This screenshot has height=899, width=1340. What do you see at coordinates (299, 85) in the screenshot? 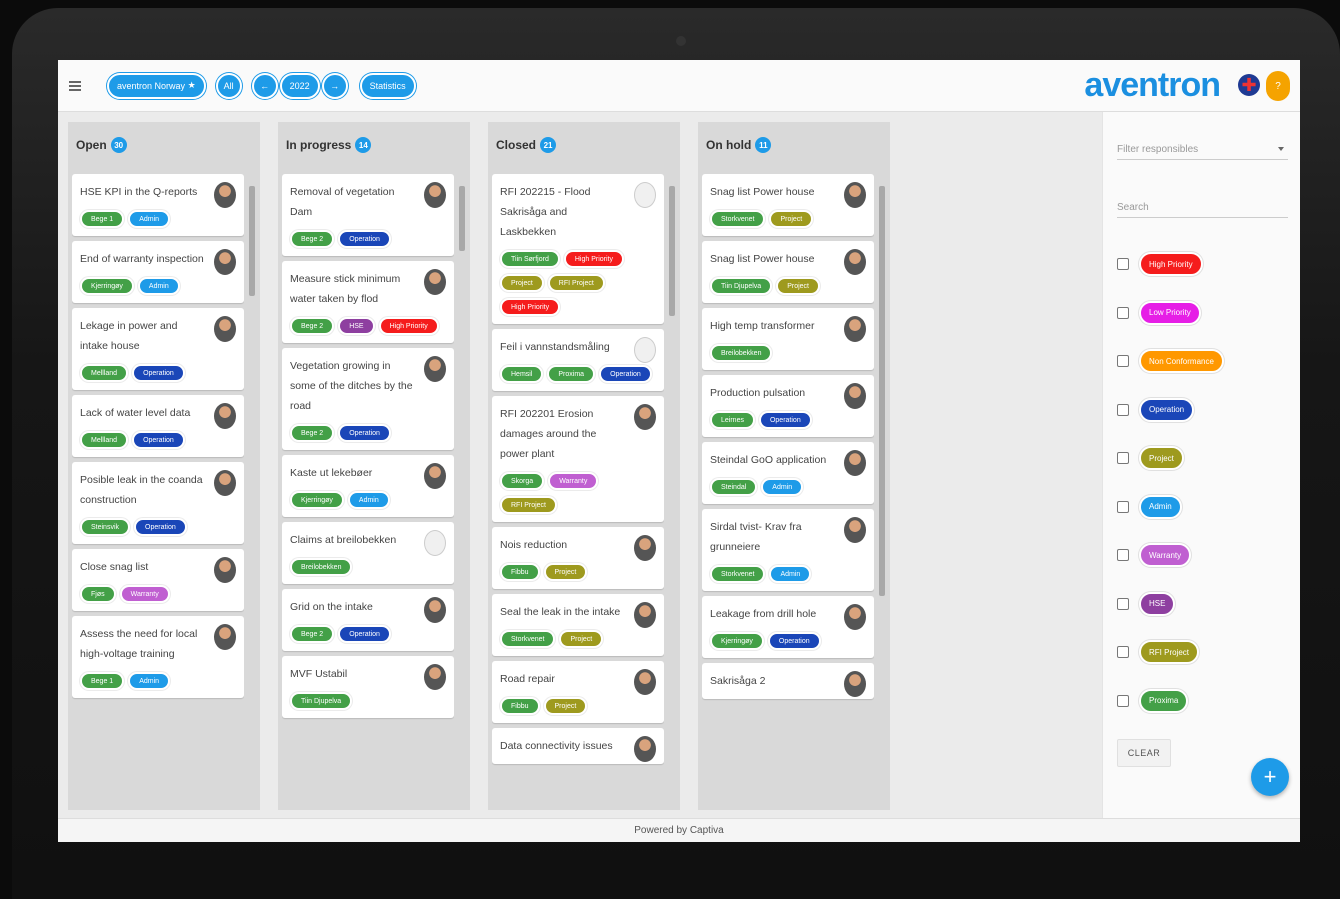
I see `year-label: 2022` at bounding box center [299, 85].